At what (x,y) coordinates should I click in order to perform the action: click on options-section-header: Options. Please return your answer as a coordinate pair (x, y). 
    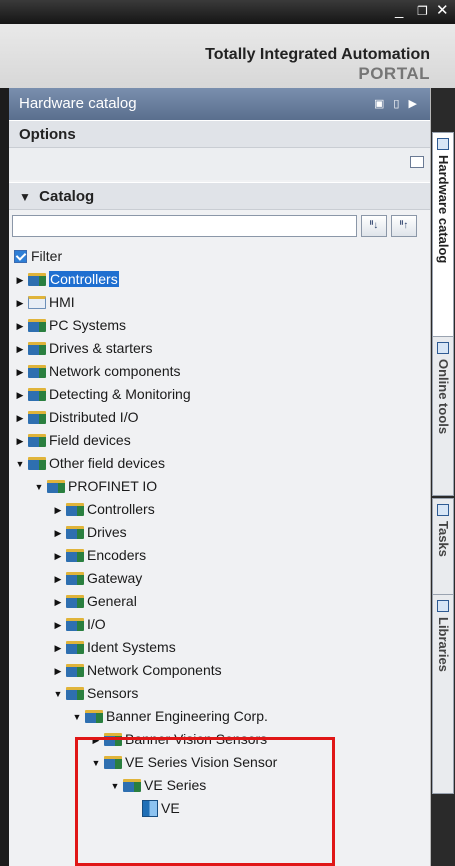
    Looking at the image, I should click on (219, 134).